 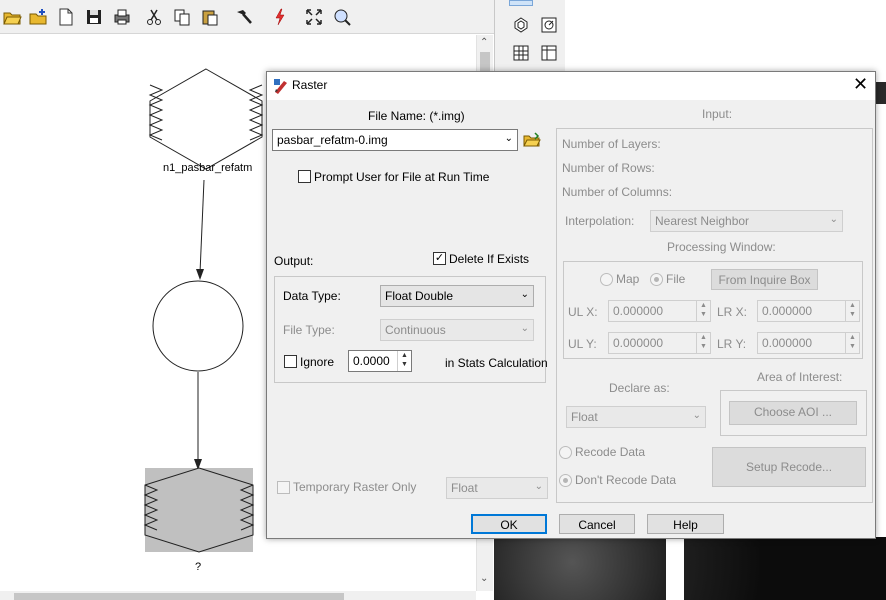 I want to click on toolbar, so click(x=247, y=17).